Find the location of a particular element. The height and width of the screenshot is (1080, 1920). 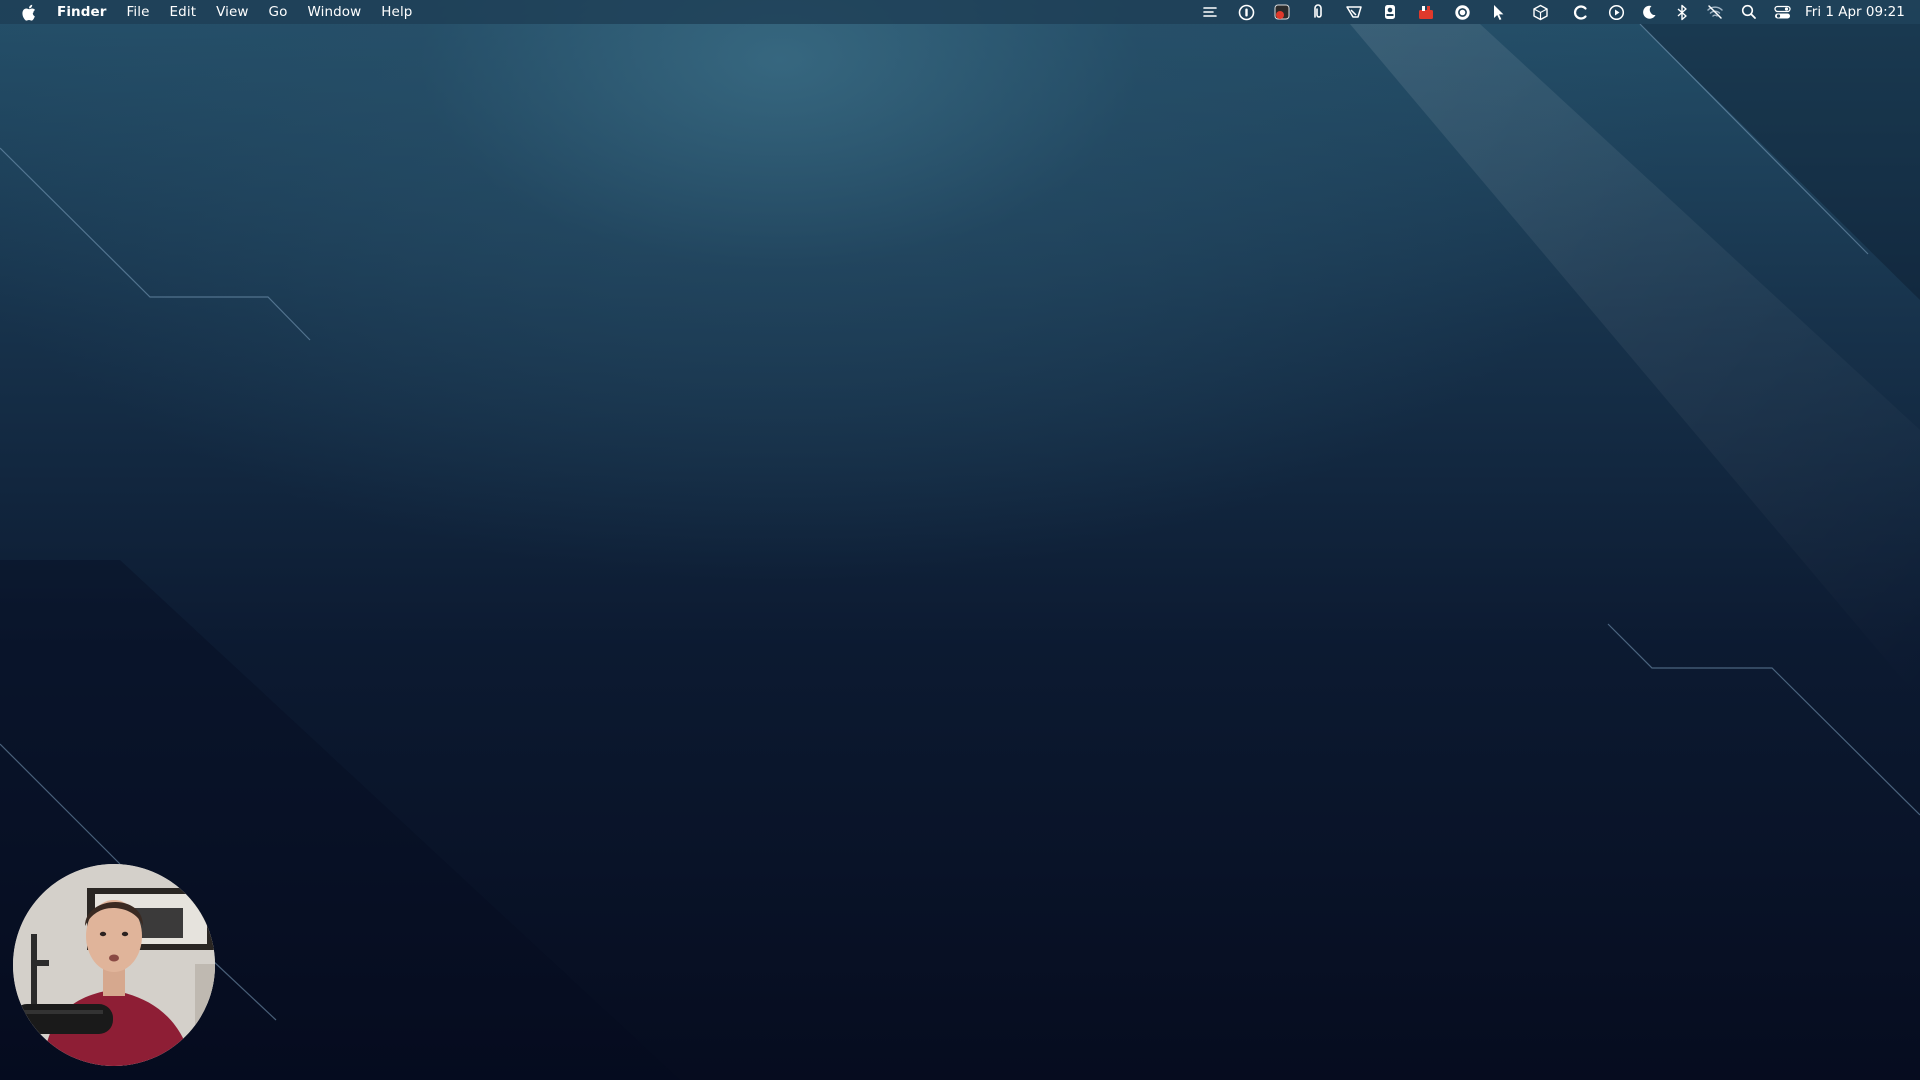

play-circle-icon is located at coordinates (1616, 12).